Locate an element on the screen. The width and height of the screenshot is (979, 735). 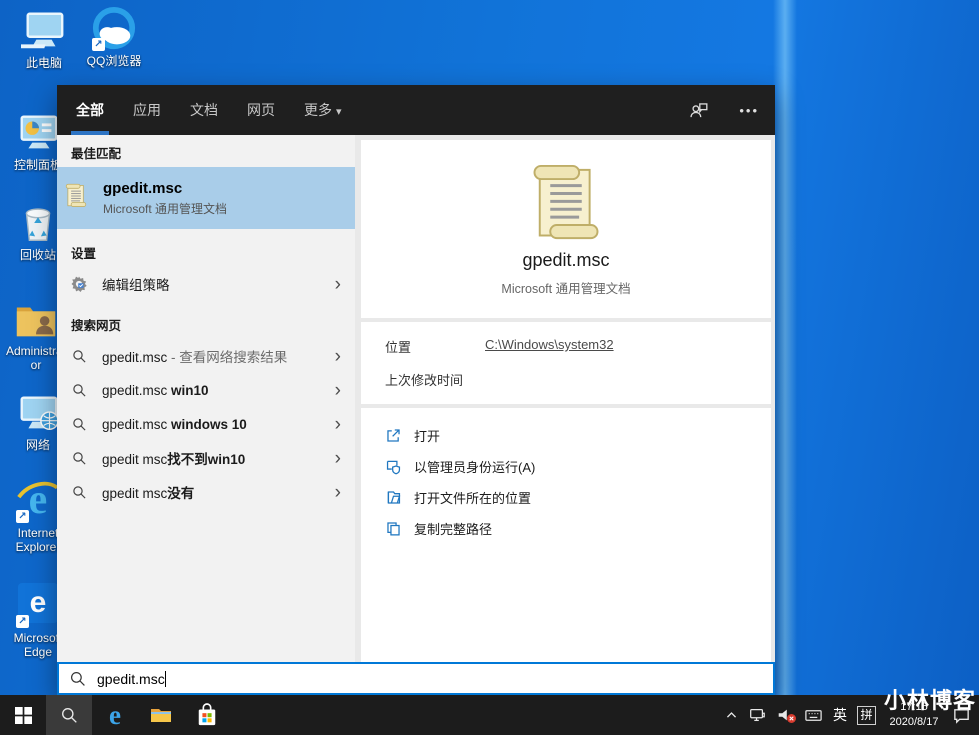
settings-header: 设置 is located at coordinates (84, 254).